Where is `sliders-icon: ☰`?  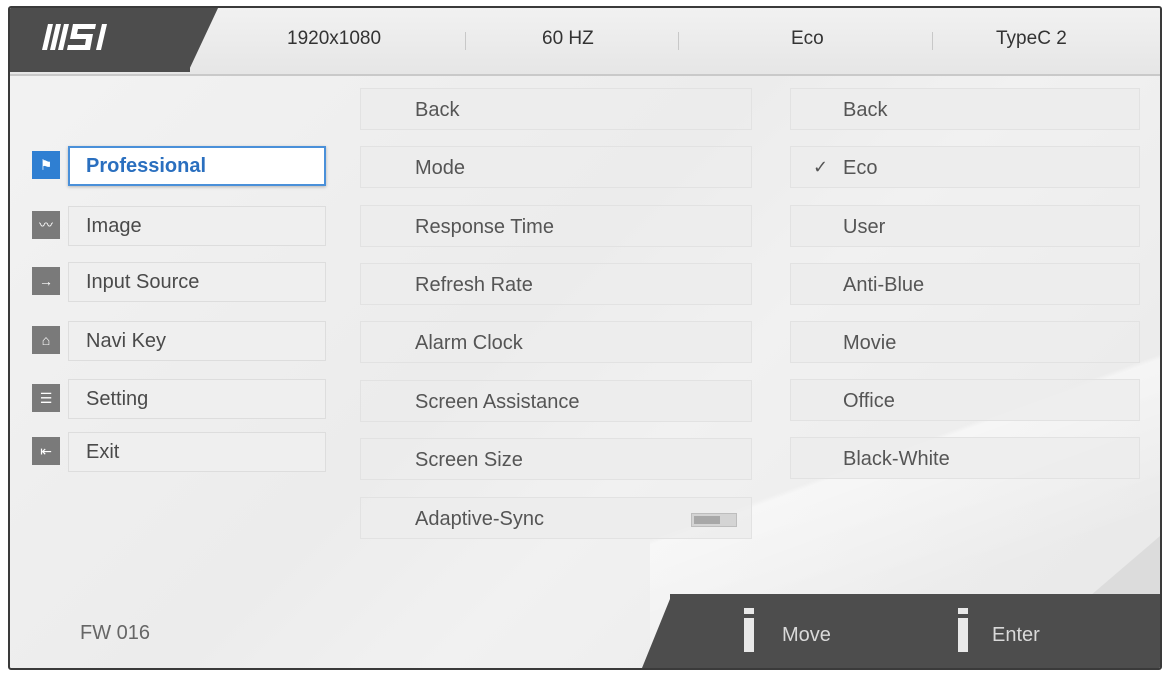 sliders-icon: ☰ is located at coordinates (46, 398).